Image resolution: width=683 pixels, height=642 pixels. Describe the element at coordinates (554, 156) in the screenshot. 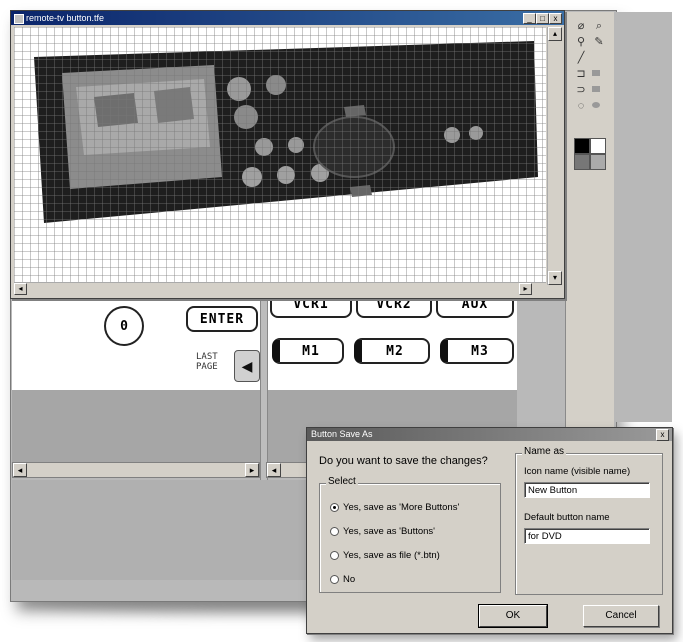

I see `editor-vertical-scrollbar: ▴ ▾` at that location.